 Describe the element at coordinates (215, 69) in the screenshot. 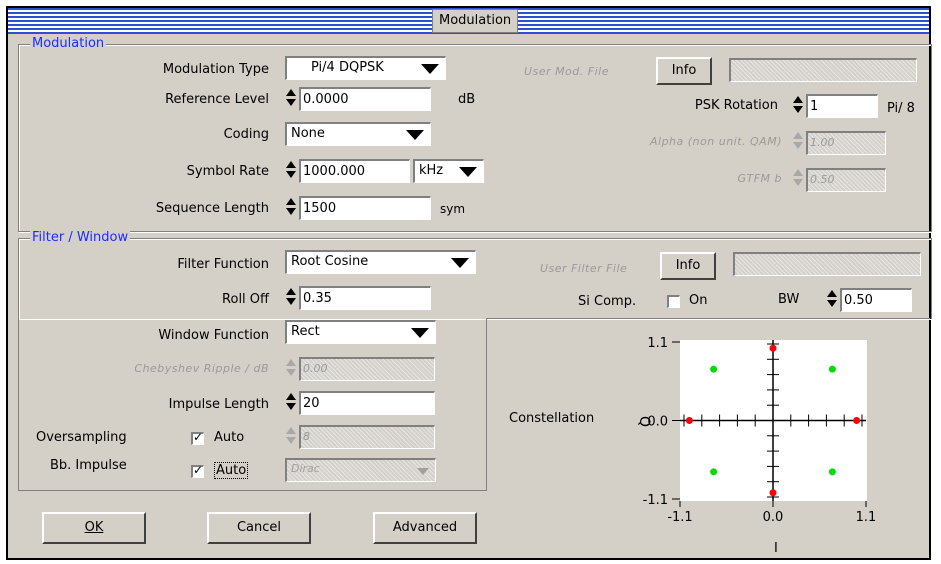

I see `modulation-type-label: Modulation Type` at that location.